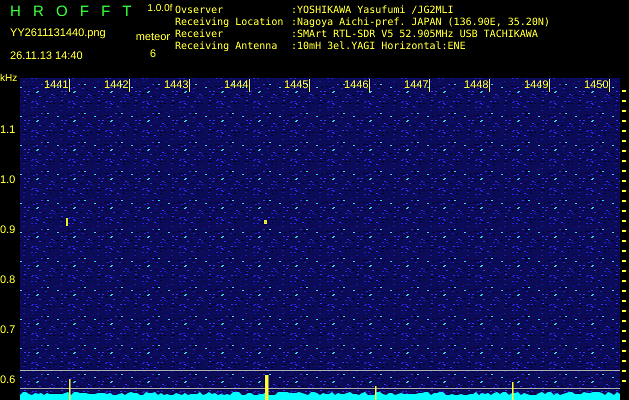  Describe the element at coordinates (47, 56) in the screenshot. I see `timestamp-label: 26.11.13 14:40` at that location.